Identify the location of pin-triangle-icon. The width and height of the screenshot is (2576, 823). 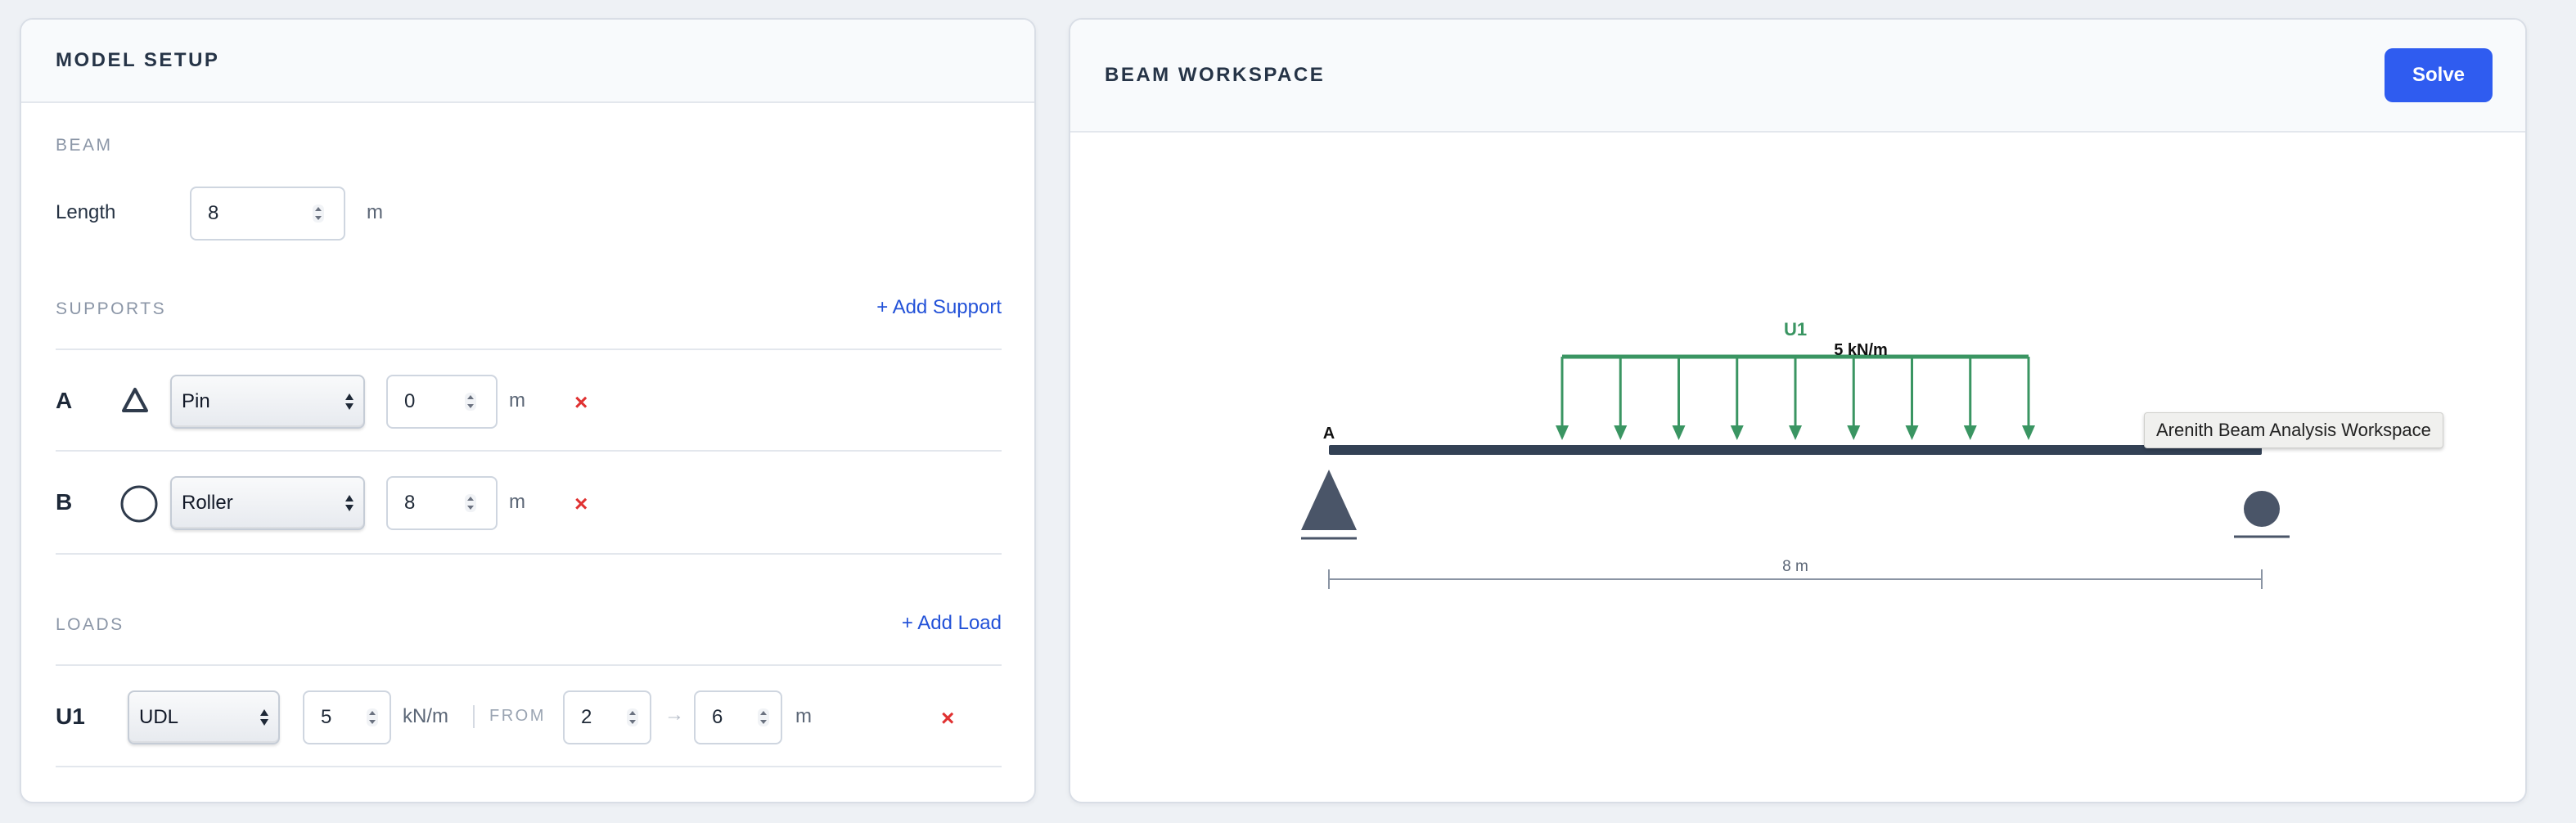
(135, 400).